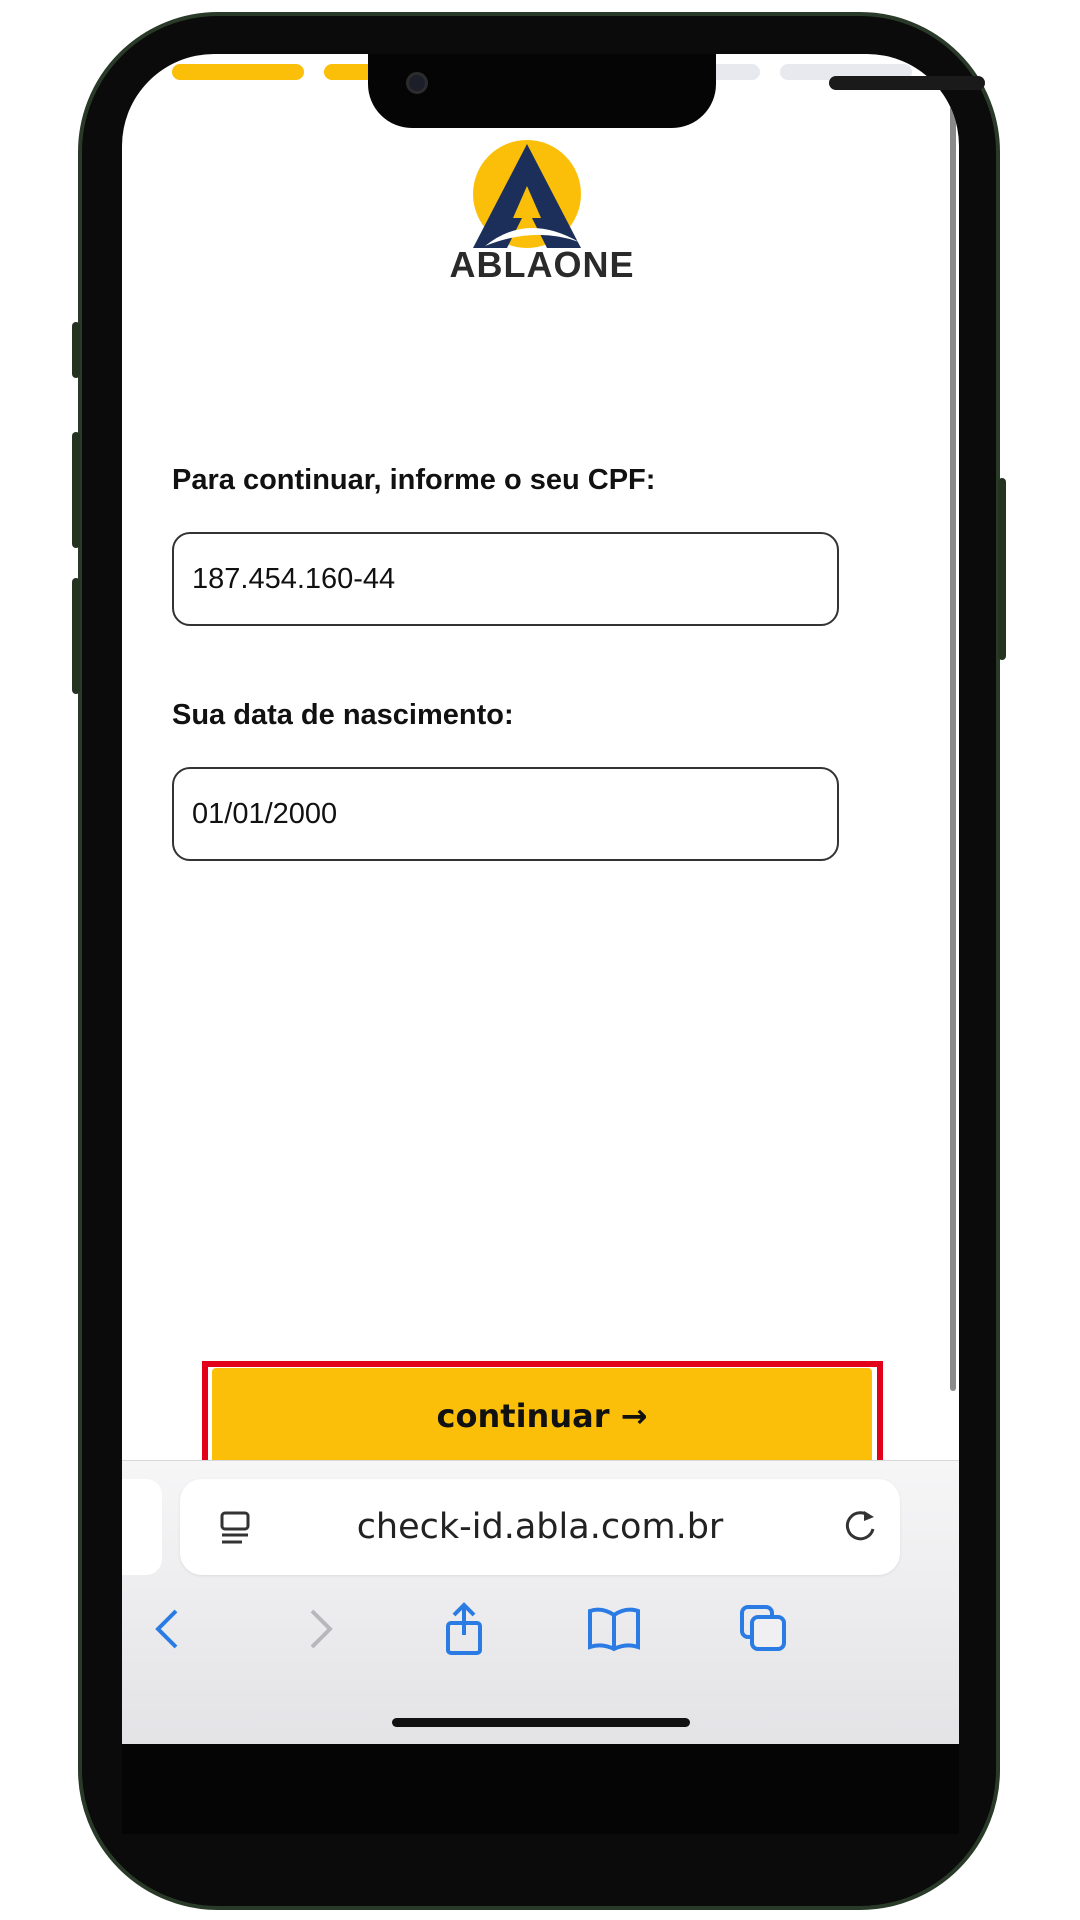 The image size is (1080, 1920). I want to click on forward-icon, so click(320, 1629).